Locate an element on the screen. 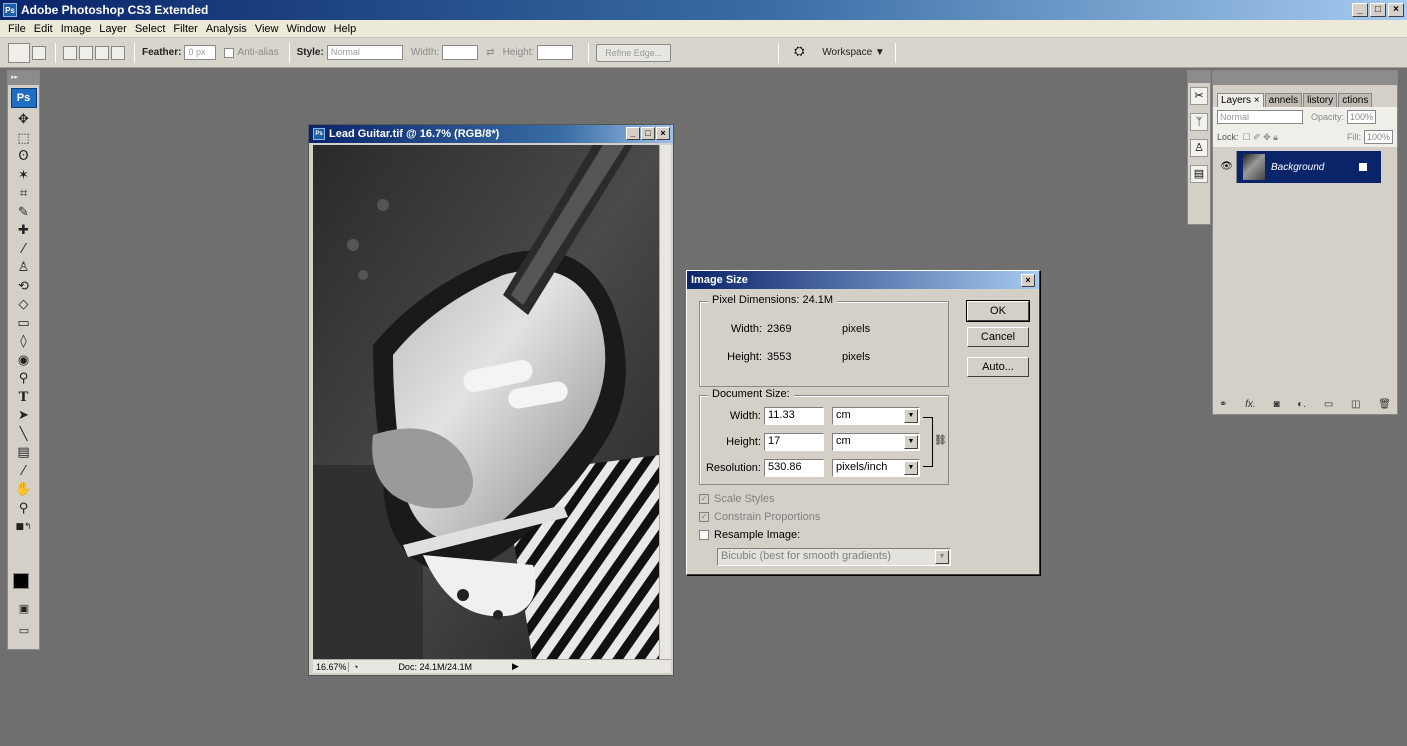 The width and height of the screenshot is (1407, 746). doc-width-unit-select: cm ▼ is located at coordinates (876, 416).